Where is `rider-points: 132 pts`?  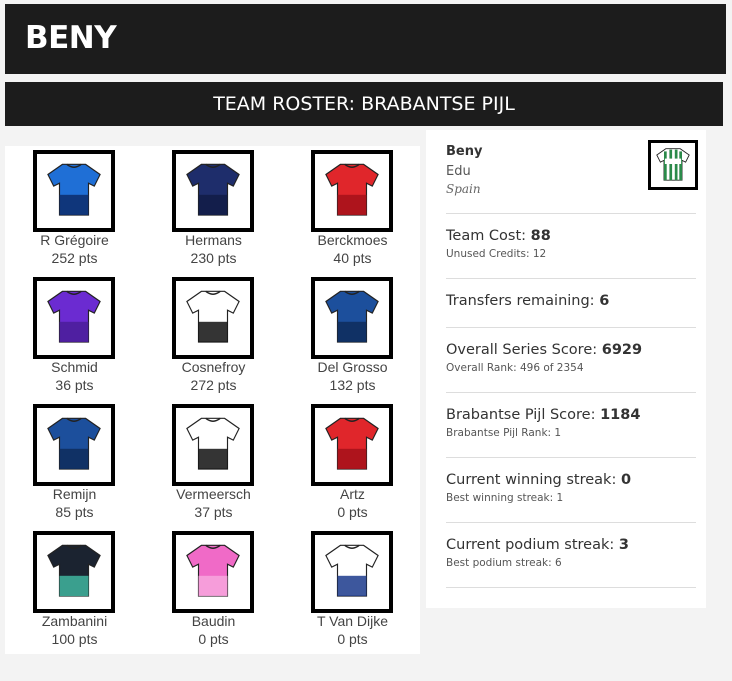
rider-points: 132 pts is located at coordinates (352, 385).